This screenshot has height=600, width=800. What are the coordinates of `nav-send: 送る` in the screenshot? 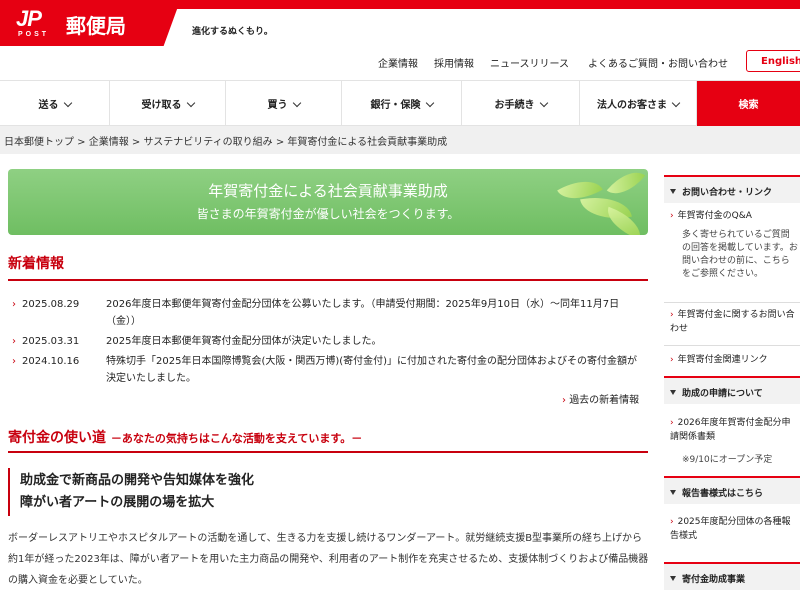 It's located at (55, 103).